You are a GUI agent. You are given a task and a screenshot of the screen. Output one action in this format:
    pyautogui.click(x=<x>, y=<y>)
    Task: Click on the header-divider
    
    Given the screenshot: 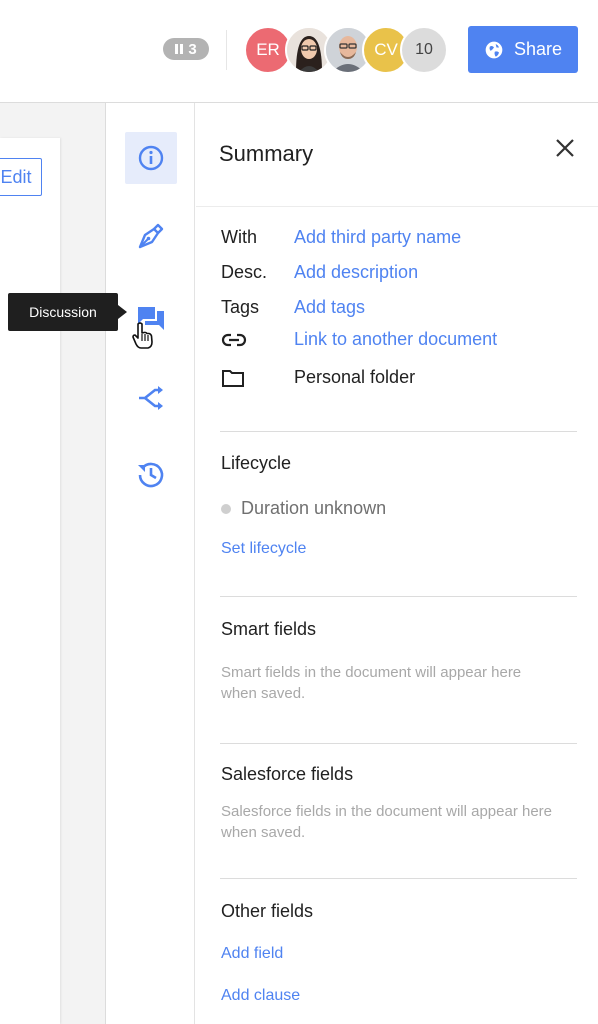 What is the action you would take?
    pyautogui.click(x=226, y=50)
    